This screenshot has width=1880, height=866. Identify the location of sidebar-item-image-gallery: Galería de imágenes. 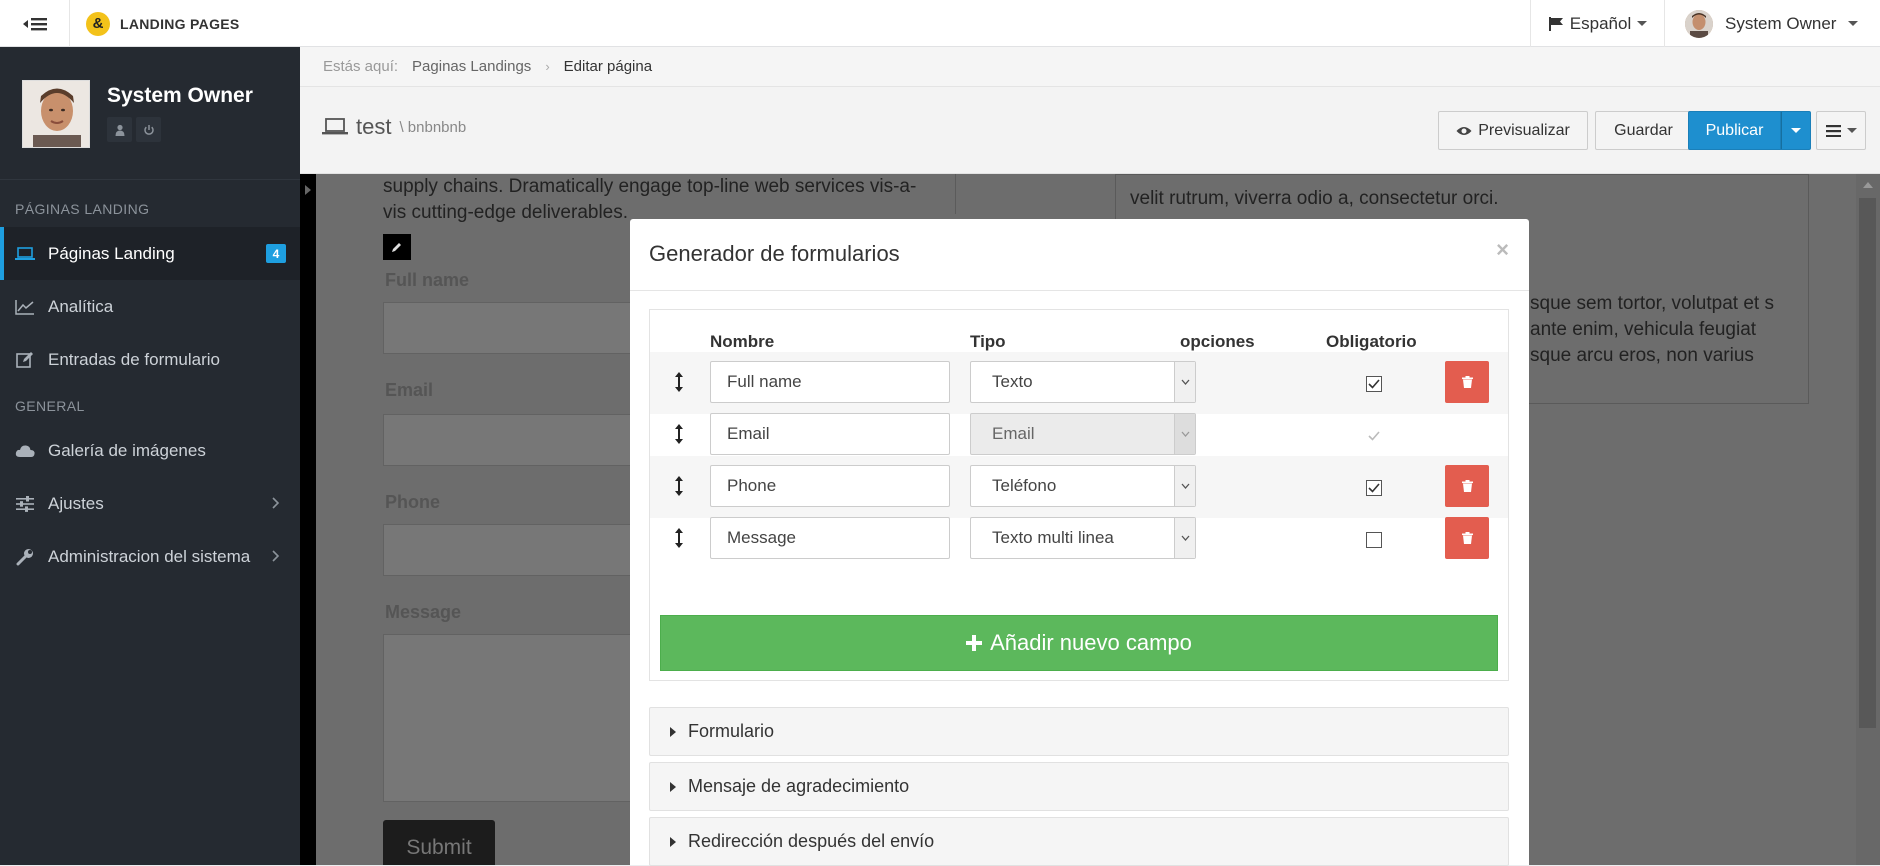
(150, 450).